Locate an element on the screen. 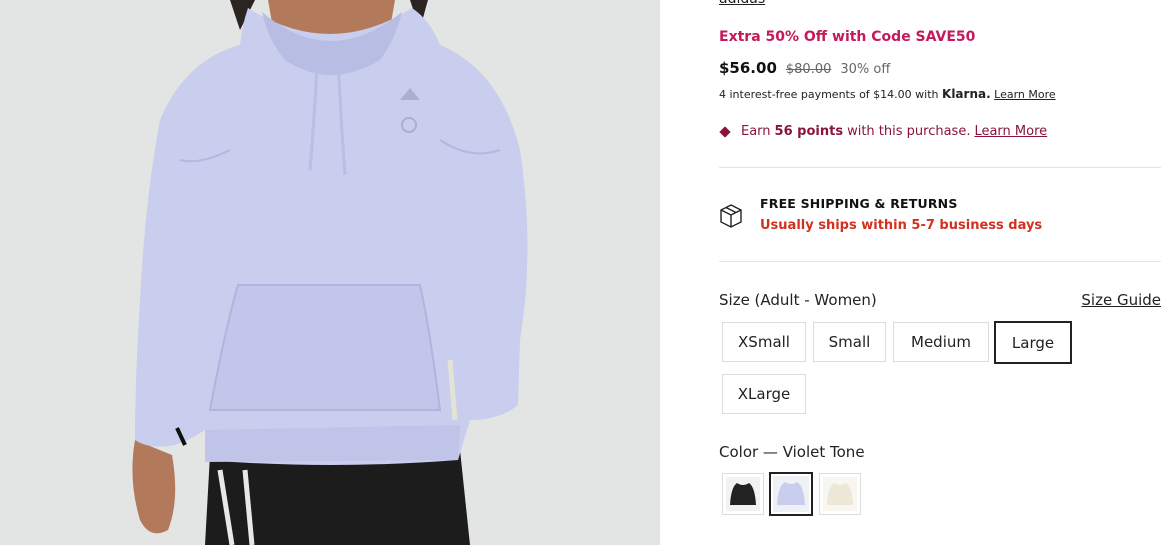 Image resolution: width=1173 pixels, height=545 pixels. klarna-learn-more-link: Learn More is located at coordinates (1025, 94).